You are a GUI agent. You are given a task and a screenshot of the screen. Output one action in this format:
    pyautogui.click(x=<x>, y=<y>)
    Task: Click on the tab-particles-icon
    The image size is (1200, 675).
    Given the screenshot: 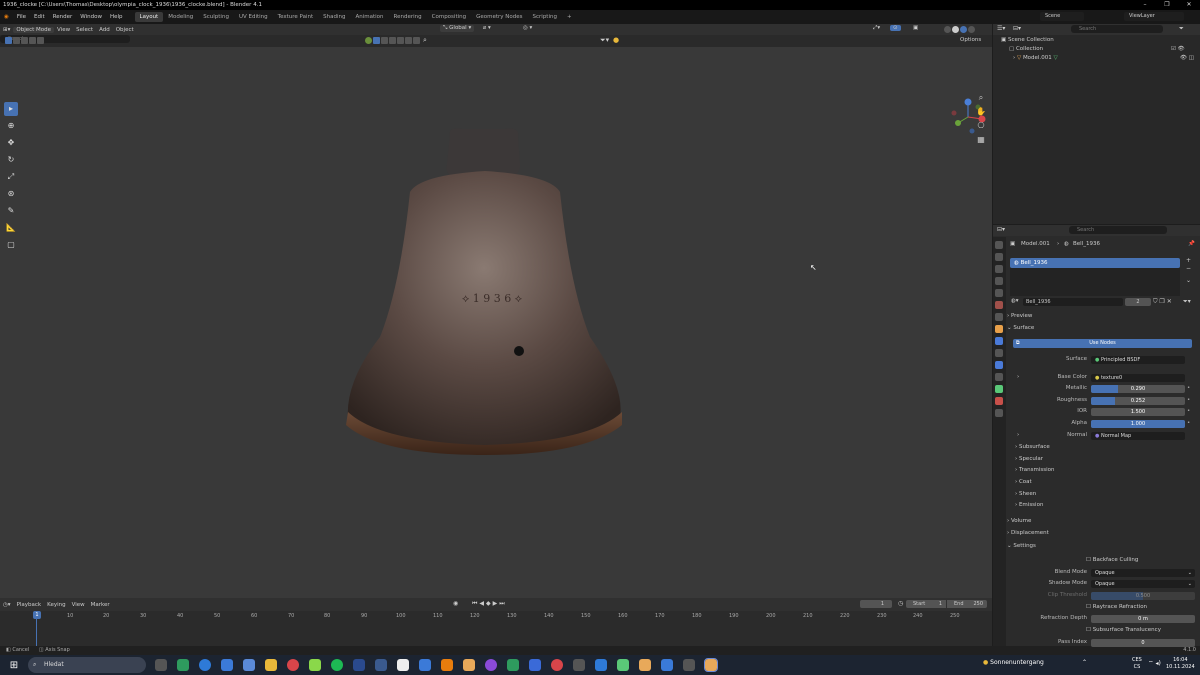 What is the action you would take?
    pyautogui.click(x=999, y=353)
    